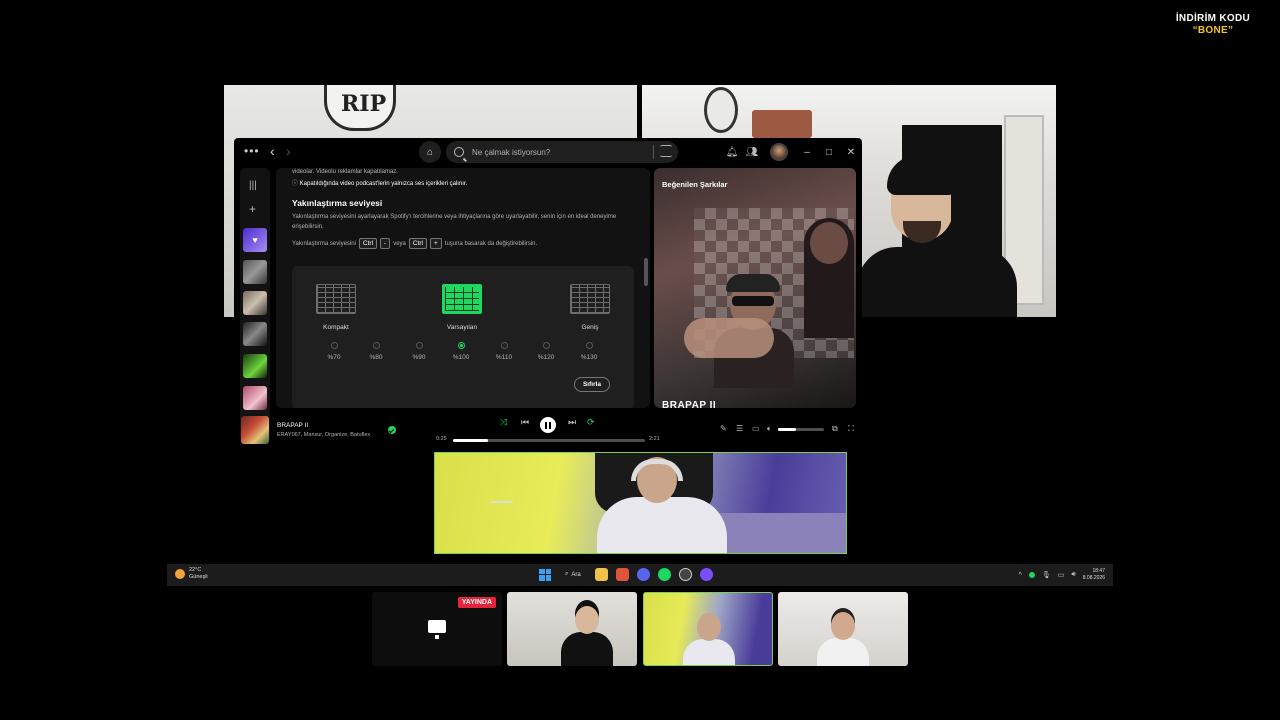 This screenshot has height=720, width=1280. What do you see at coordinates (752, 152) in the screenshot?
I see `friends-activity-icon: 👥︎` at bounding box center [752, 152].